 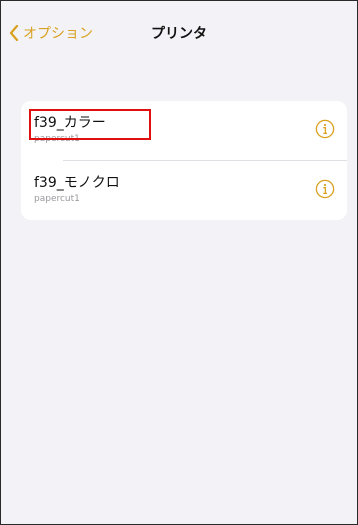 What do you see at coordinates (57, 199) in the screenshot?
I see `printer-server: papercut1` at bounding box center [57, 199].